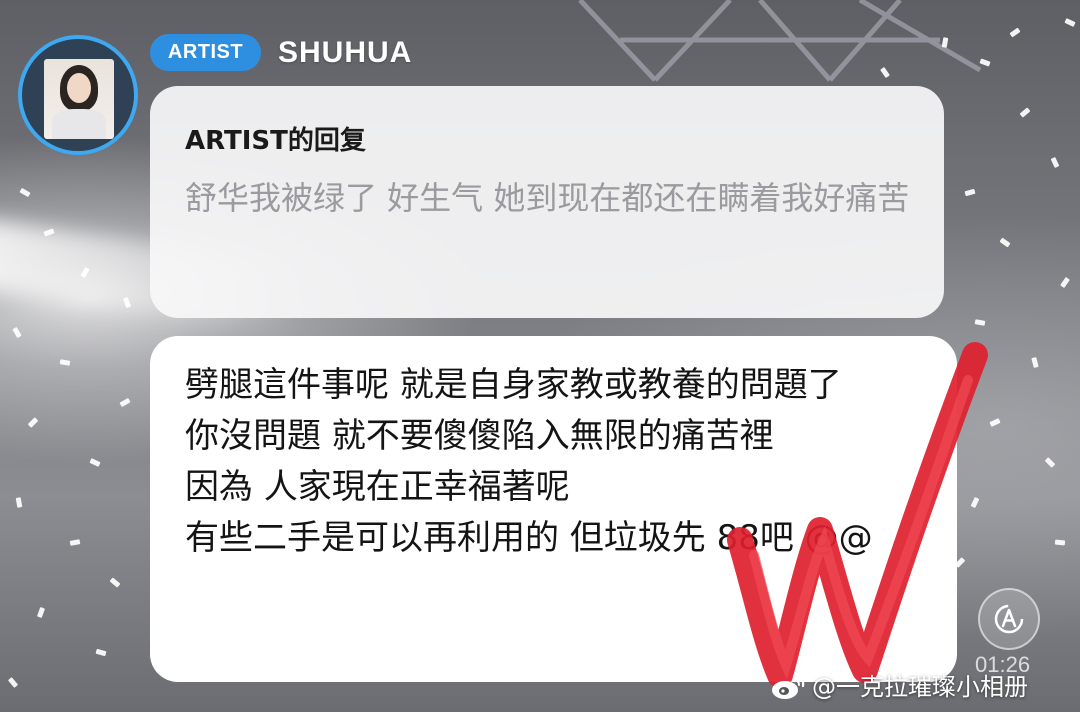  Describe the element at coordinates (920, 687) in the screenshot. I see `watermark-text: @一克拉璀璨小相册` at that location.